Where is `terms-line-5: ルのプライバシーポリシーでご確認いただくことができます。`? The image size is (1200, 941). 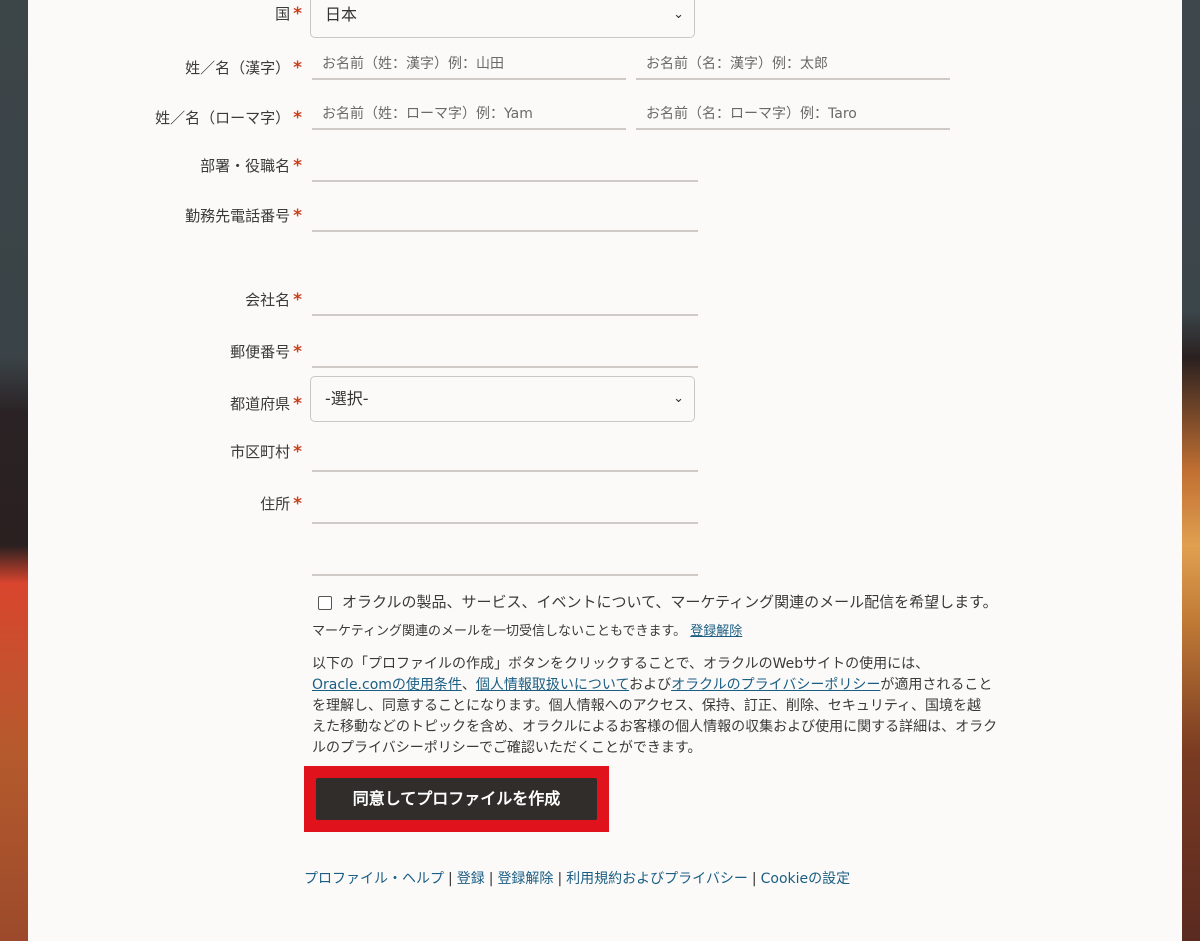
terms-line-5: ルのプライバシーポリシーでご確認いただくことができます。 is located at coordinates (507, 748).